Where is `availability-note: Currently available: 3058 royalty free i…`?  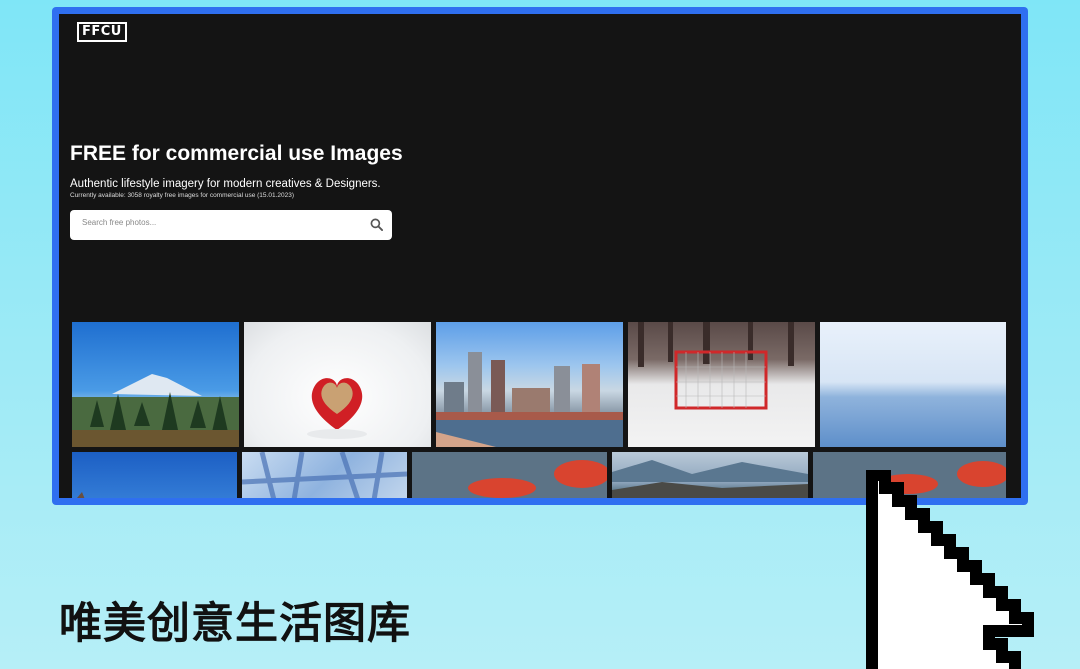
availability-note: Currently available: 3058 royalty free i… is located at coordinates (182, 195).